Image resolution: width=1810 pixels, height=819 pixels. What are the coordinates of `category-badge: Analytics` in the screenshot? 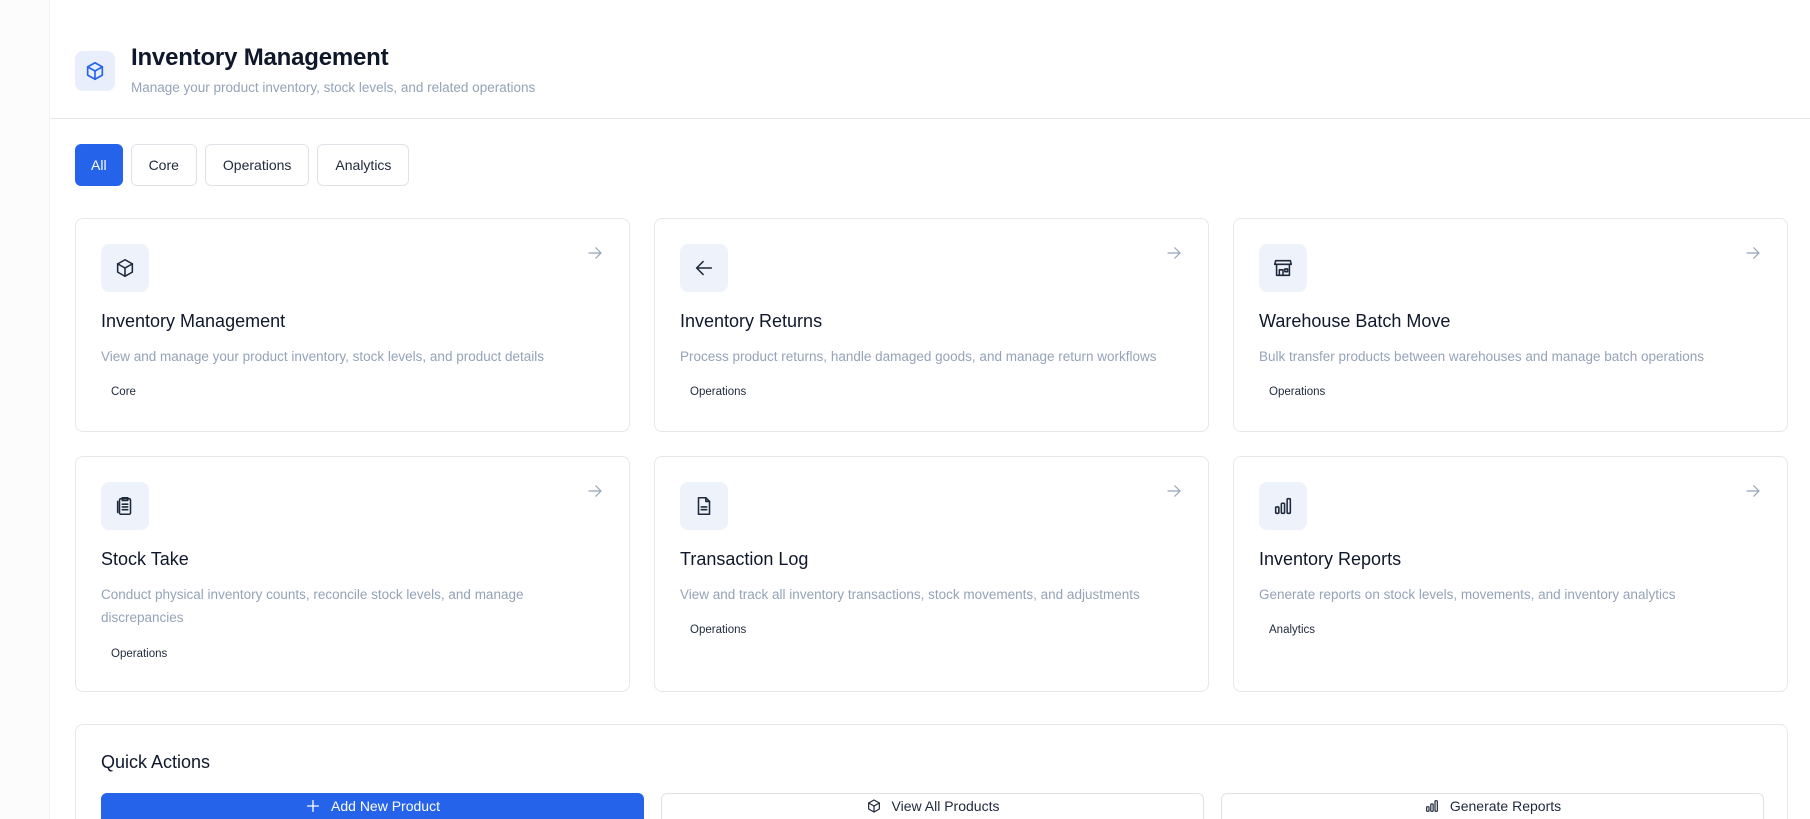 It's located at (1292, 630).